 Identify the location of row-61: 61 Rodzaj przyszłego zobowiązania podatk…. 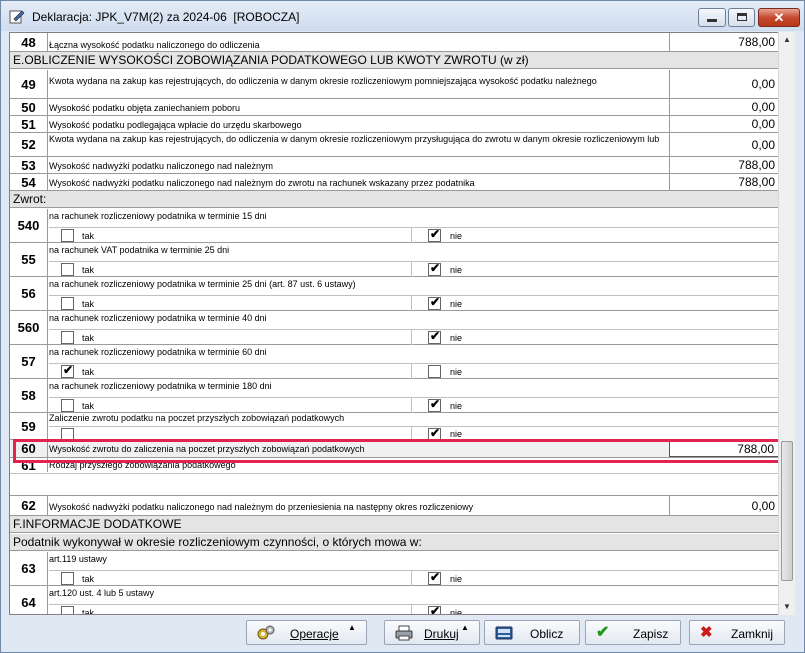
(394, 477).